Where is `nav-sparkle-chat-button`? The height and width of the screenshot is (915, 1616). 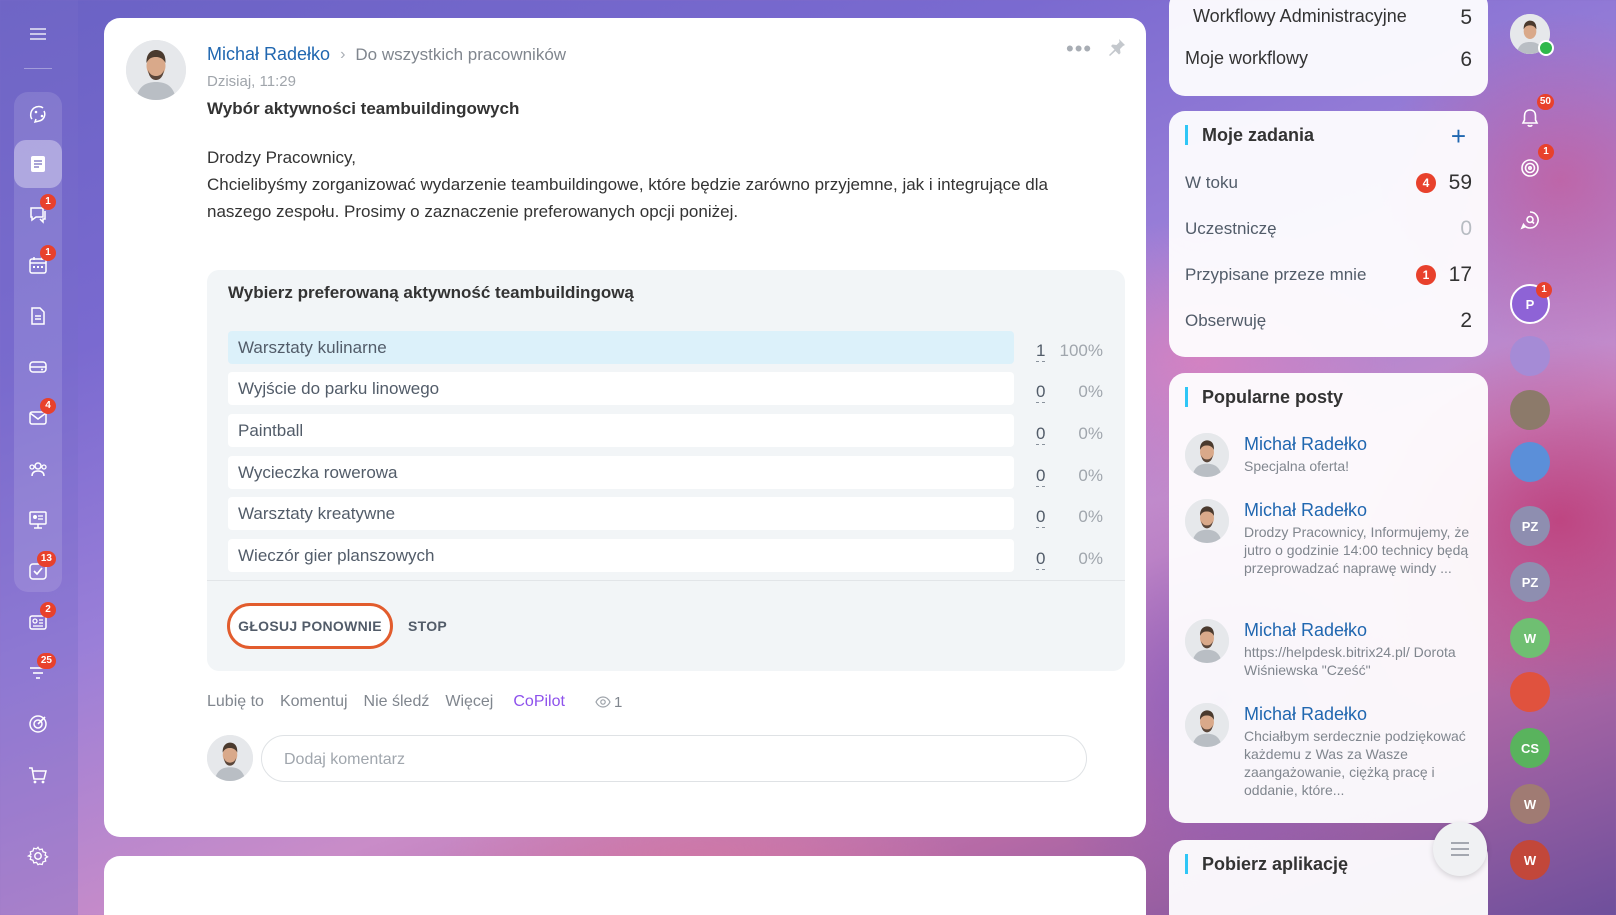
nav-sparkle-chat-button is located at coordinates (38, 114).